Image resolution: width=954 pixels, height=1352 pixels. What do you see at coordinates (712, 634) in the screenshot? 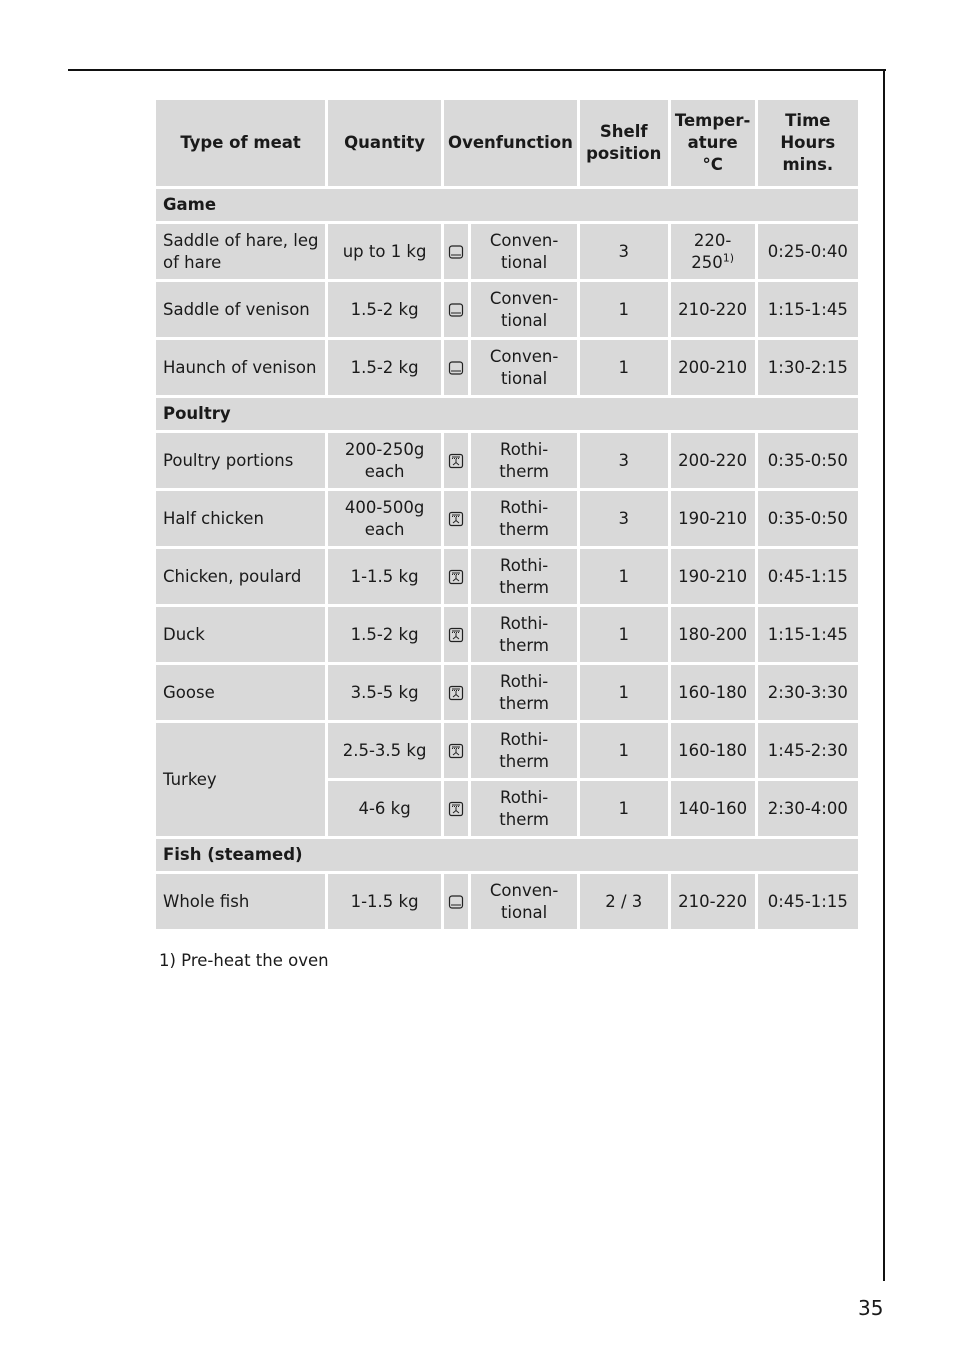
I see `temperature-cell: 180-200` at bounding box center [712, 634].